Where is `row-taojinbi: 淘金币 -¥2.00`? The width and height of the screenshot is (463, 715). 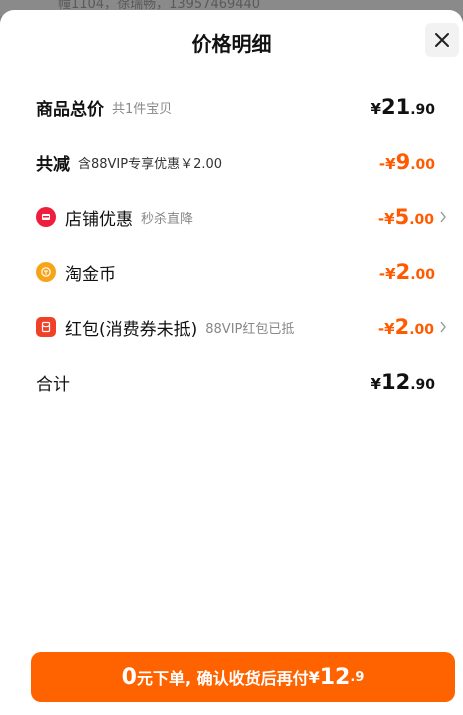
row-taojinbi: 淘金币 -¥2.00 is located at coordinates (231, 272).